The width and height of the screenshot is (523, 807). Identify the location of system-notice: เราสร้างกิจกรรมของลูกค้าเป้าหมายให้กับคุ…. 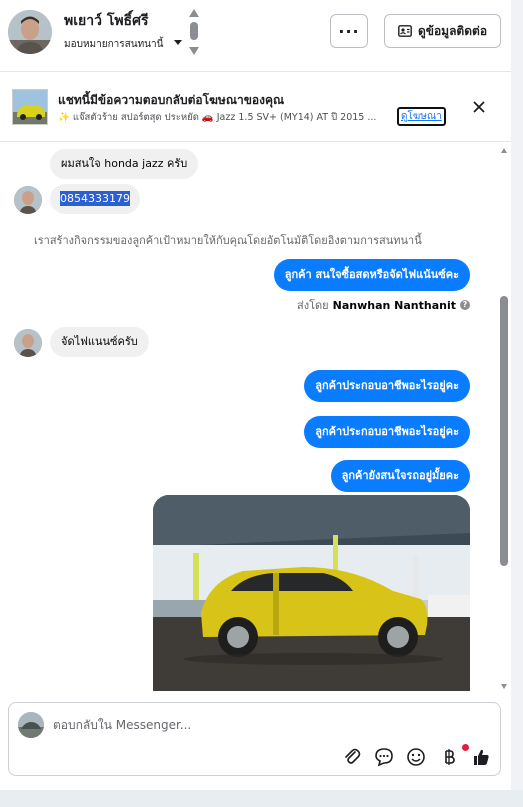
(228, 240).